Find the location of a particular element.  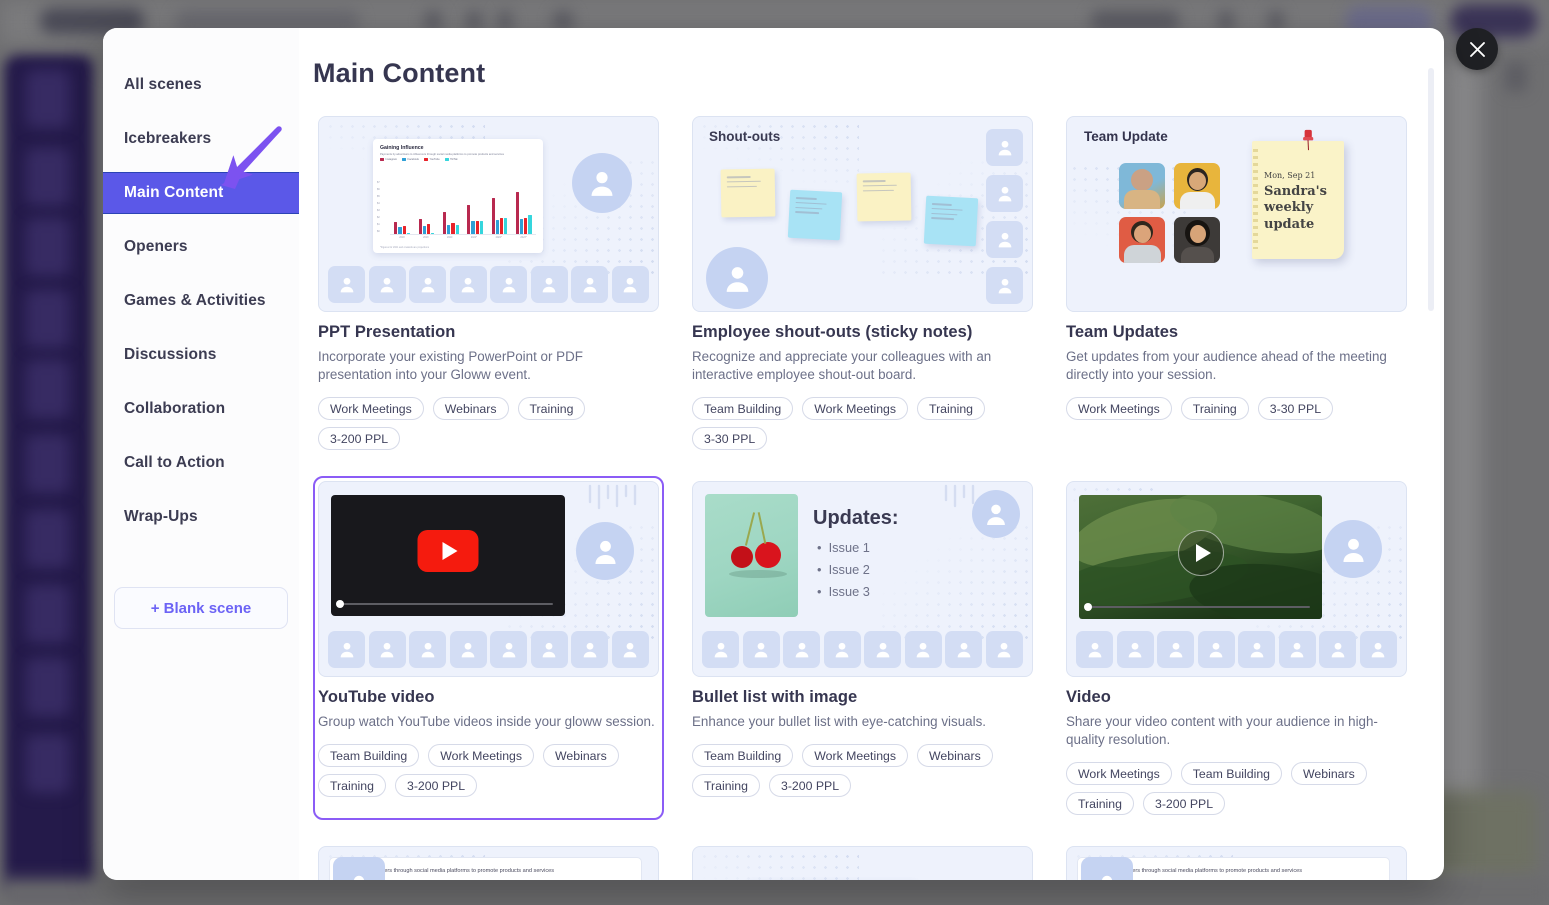

legend-entry: Instagram is located at coordinates (388, 159).